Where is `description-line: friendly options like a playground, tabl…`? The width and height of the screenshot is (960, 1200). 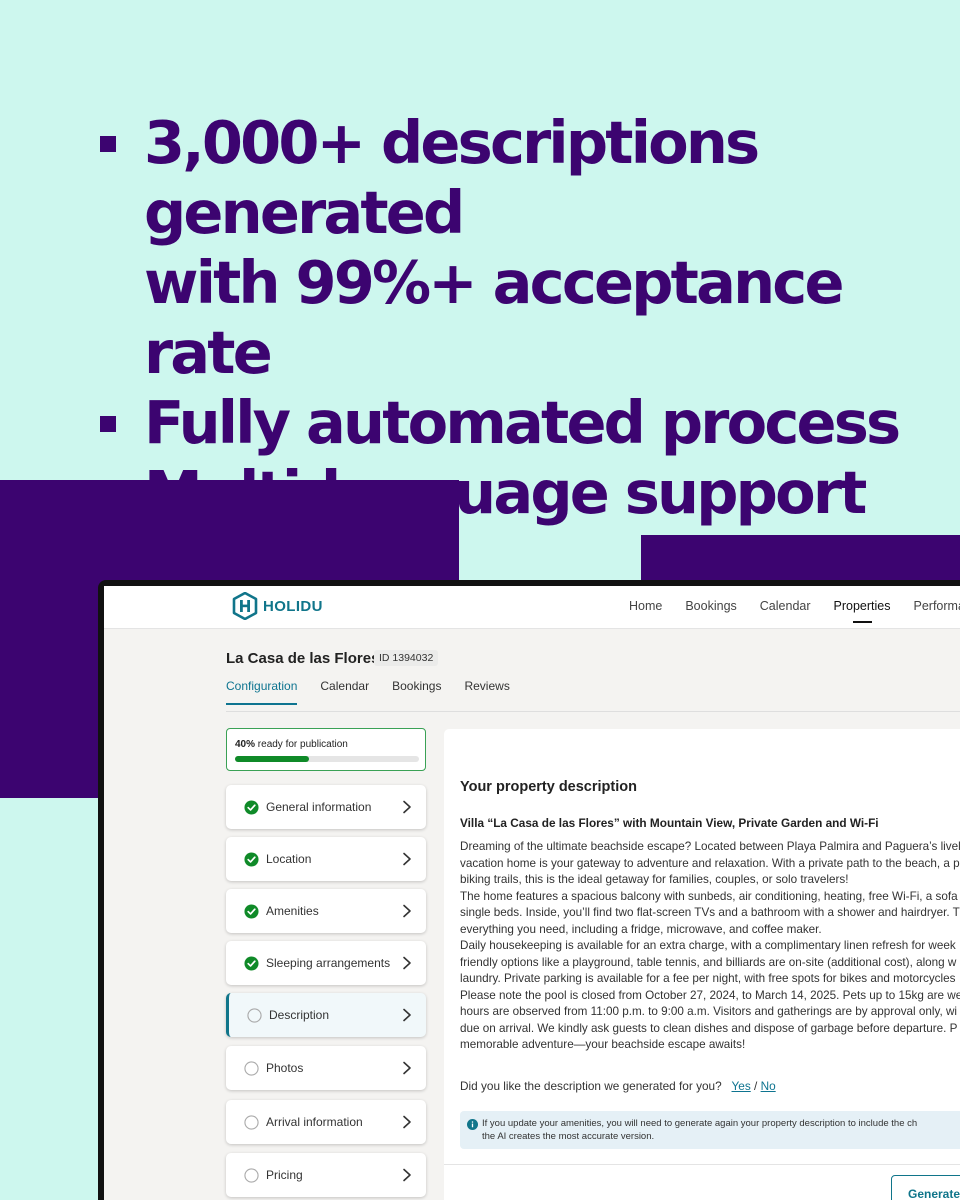
description-line: friendly options like a playground, tabl… is located at coordinates (708, 962).